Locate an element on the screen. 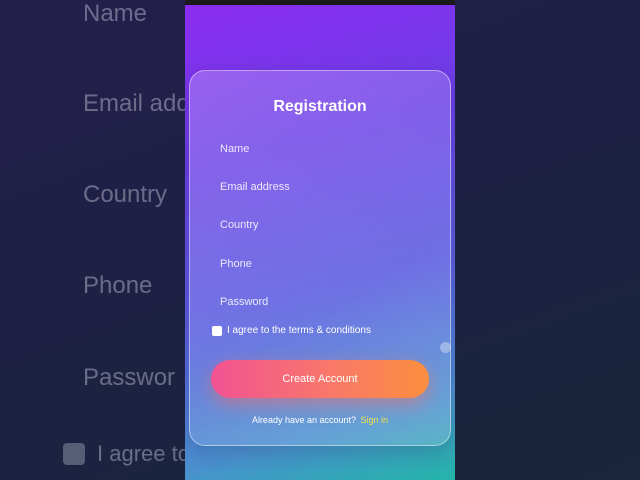 The height and width of the screenshot is (480, 640). background-label-password: Passwor is located at coordinates (129, 377).